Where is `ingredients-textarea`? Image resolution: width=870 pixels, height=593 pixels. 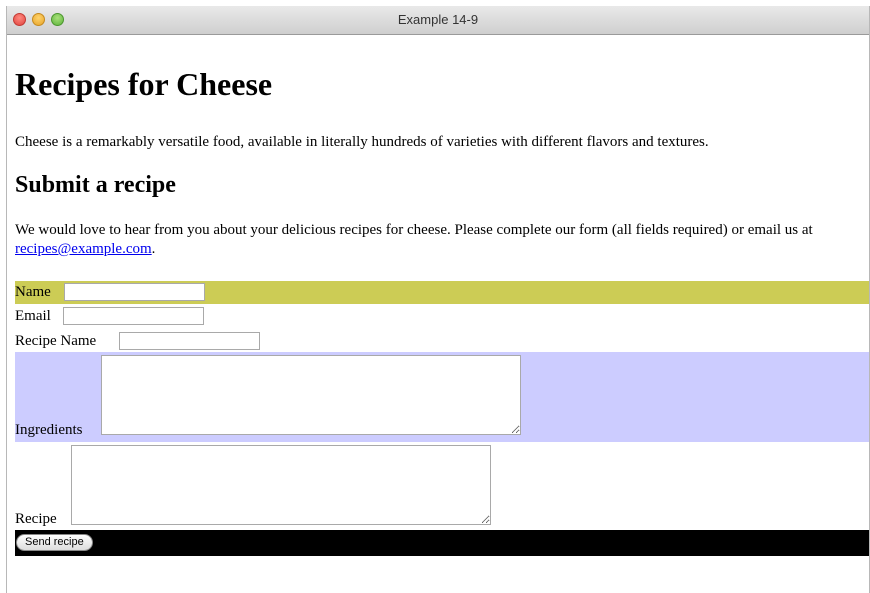
ingredients-textarea is located at coordinates (311, 395).